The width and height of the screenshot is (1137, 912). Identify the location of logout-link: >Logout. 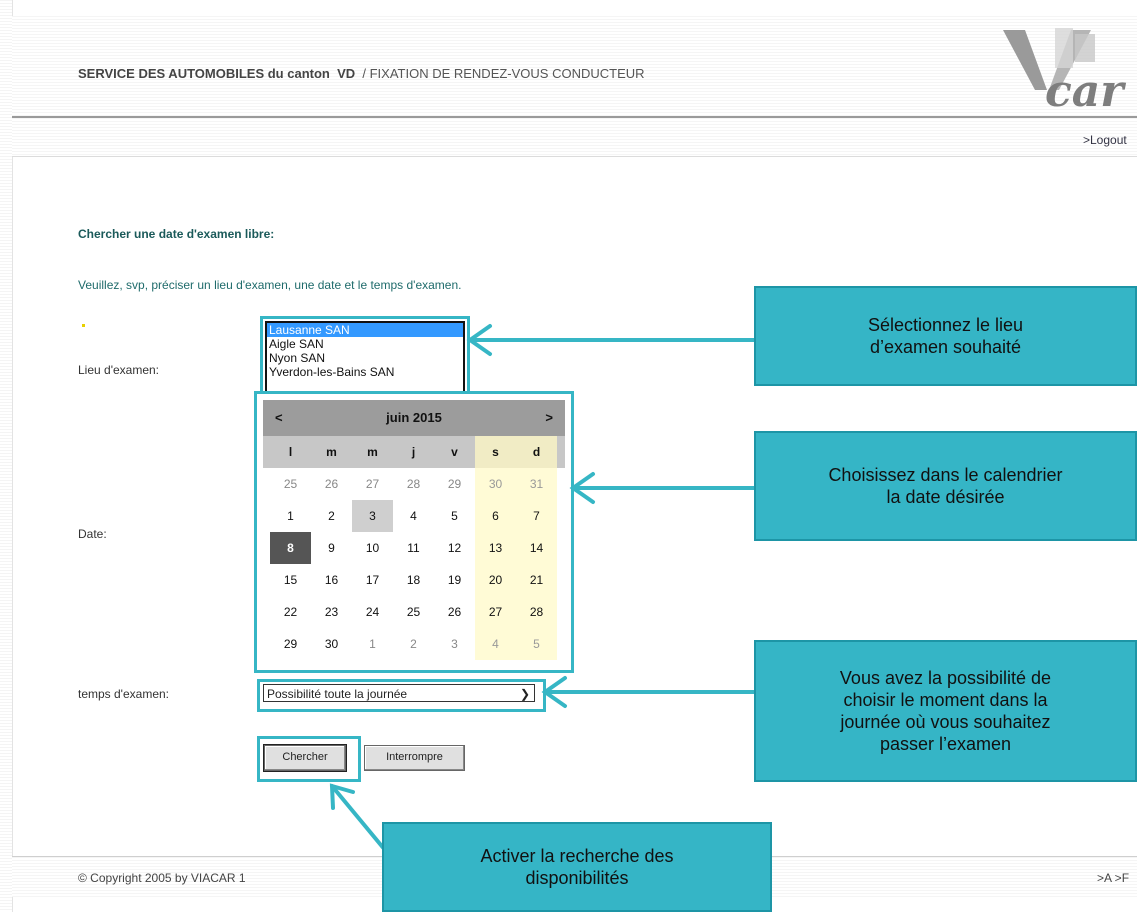
(1105, 140).